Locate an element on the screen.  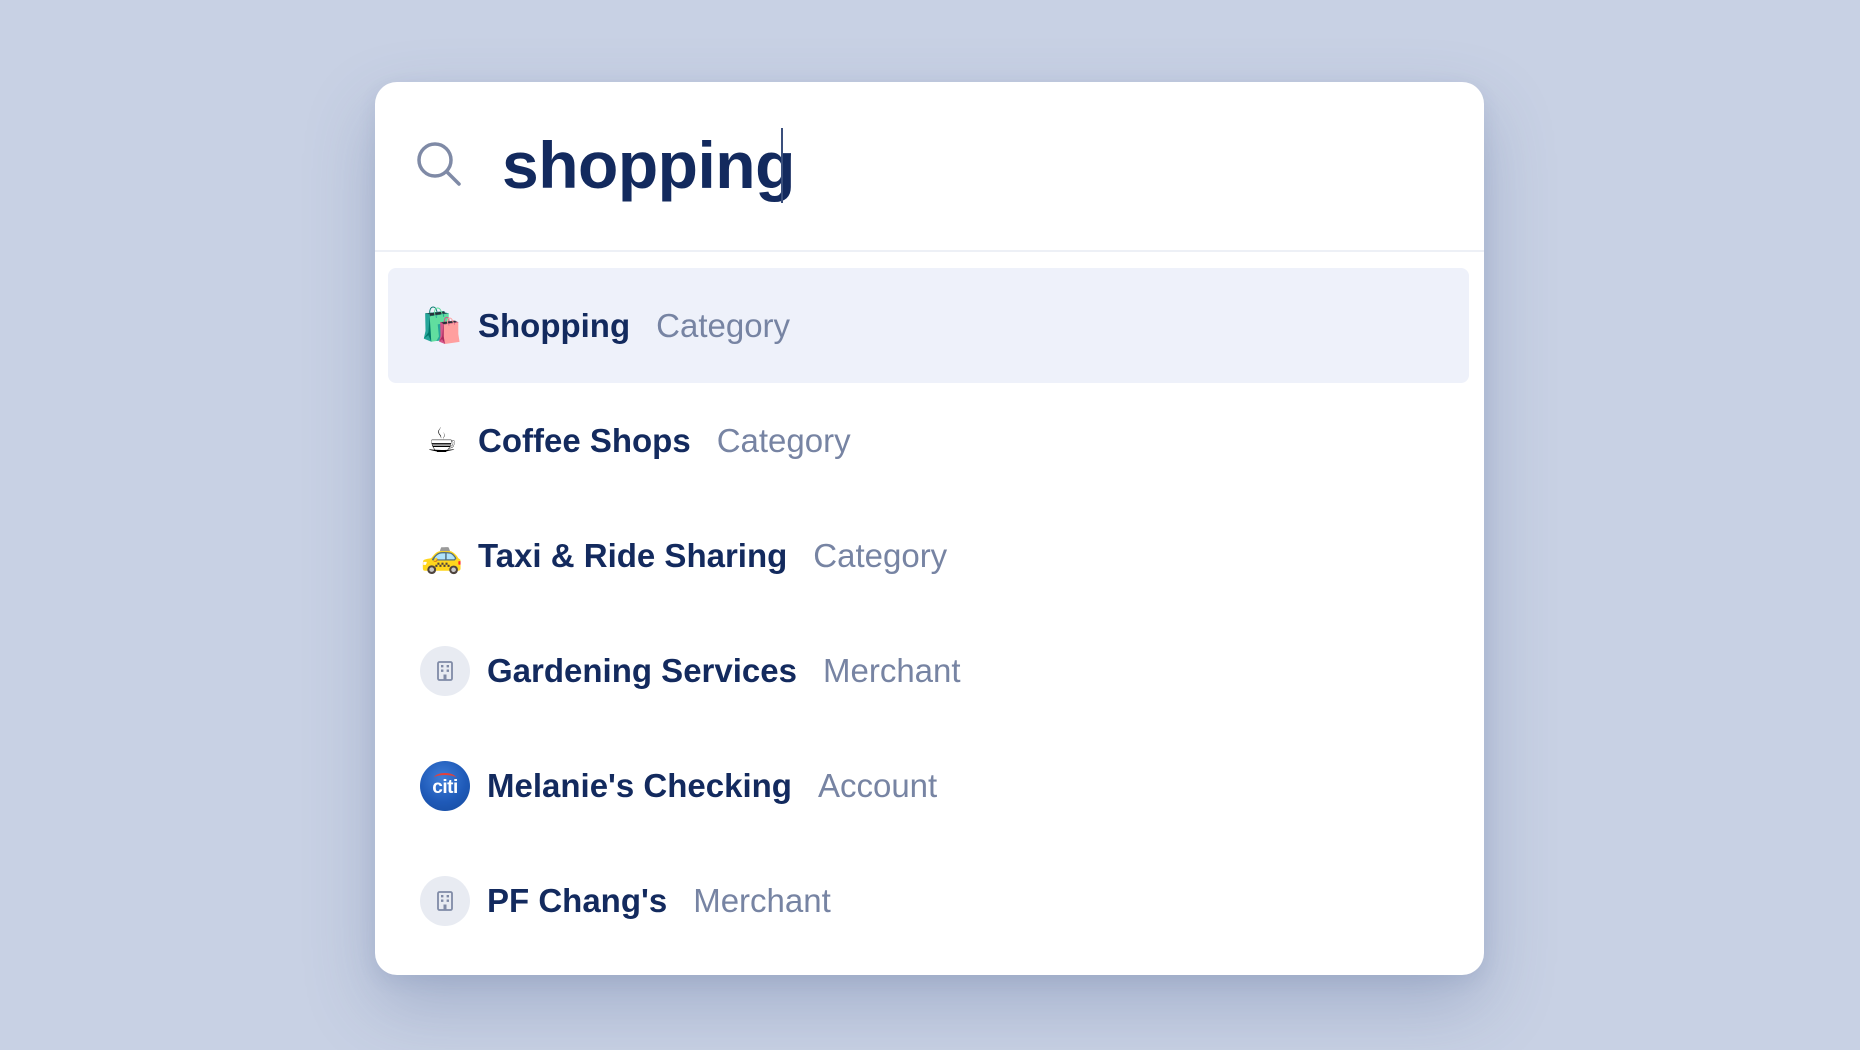
result-label: Gardening Services is located at coordinates (642, 670).